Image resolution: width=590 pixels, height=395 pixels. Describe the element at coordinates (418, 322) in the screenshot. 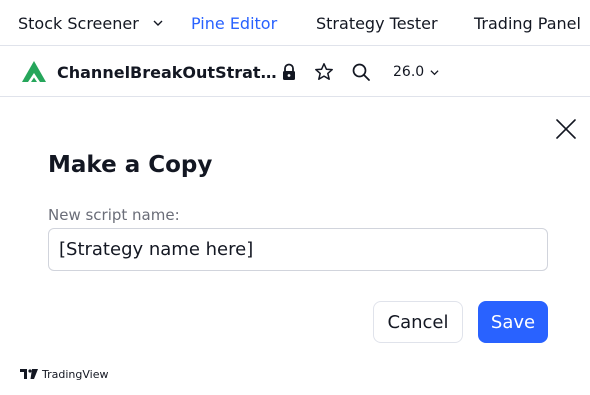

I see `cancel-button: Cancel` at that location.